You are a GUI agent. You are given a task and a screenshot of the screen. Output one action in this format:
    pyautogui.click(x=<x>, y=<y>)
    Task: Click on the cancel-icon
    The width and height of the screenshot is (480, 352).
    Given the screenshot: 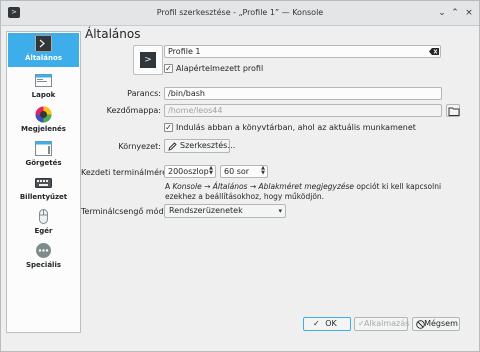 What is the action you would take?
    pyautogui.click(x=420, y=324)
    